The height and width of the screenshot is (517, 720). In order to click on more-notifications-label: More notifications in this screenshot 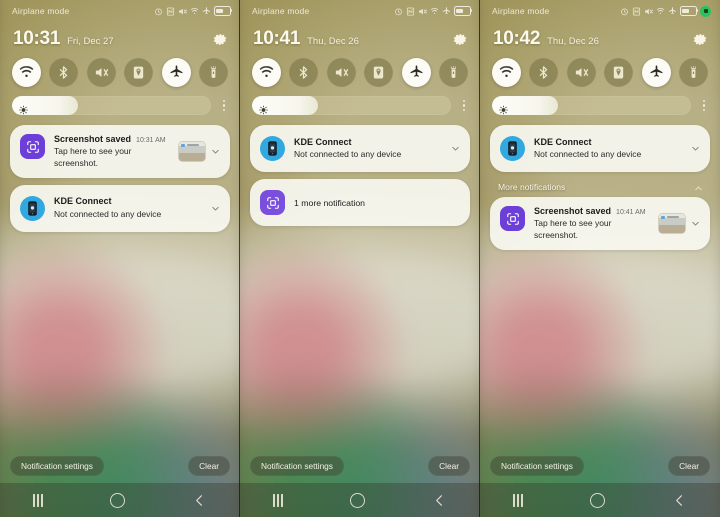, I will do `click(532, 186)`.